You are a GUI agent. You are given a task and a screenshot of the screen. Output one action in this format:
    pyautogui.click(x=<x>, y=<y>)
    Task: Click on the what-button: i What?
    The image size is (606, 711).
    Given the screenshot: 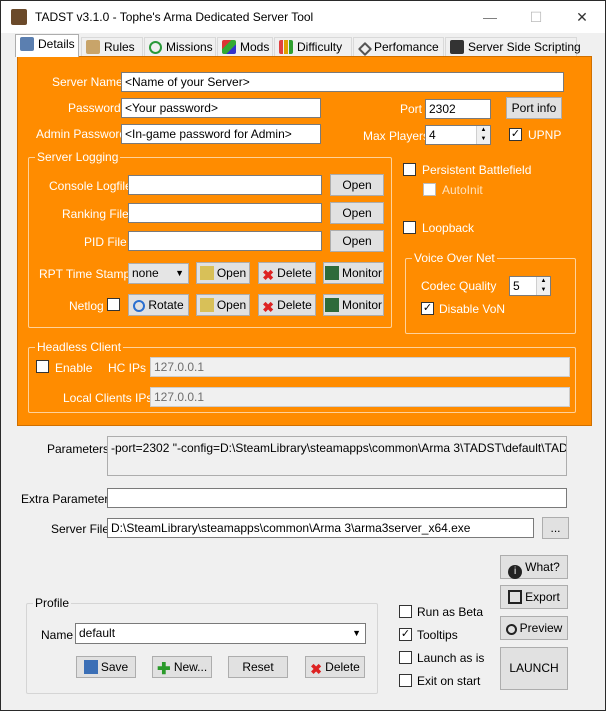 What is the action you would take?
    pyautogui.click(x=534, y=567)
    